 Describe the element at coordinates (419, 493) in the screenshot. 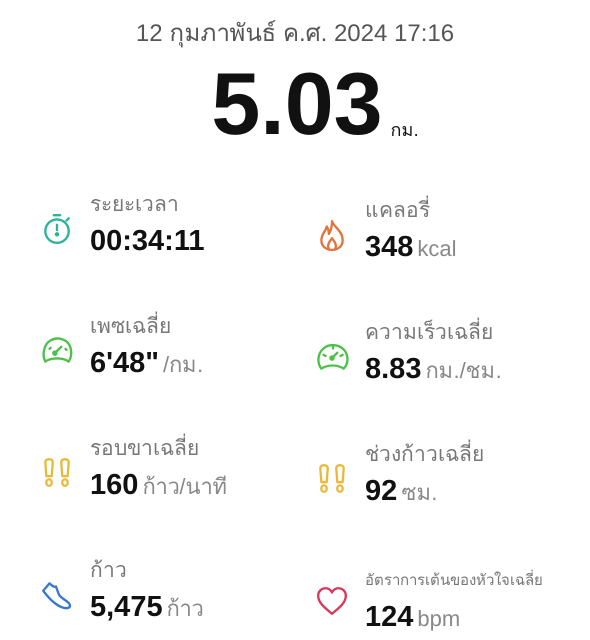

I see `metric-unit: ซม.` at that location.